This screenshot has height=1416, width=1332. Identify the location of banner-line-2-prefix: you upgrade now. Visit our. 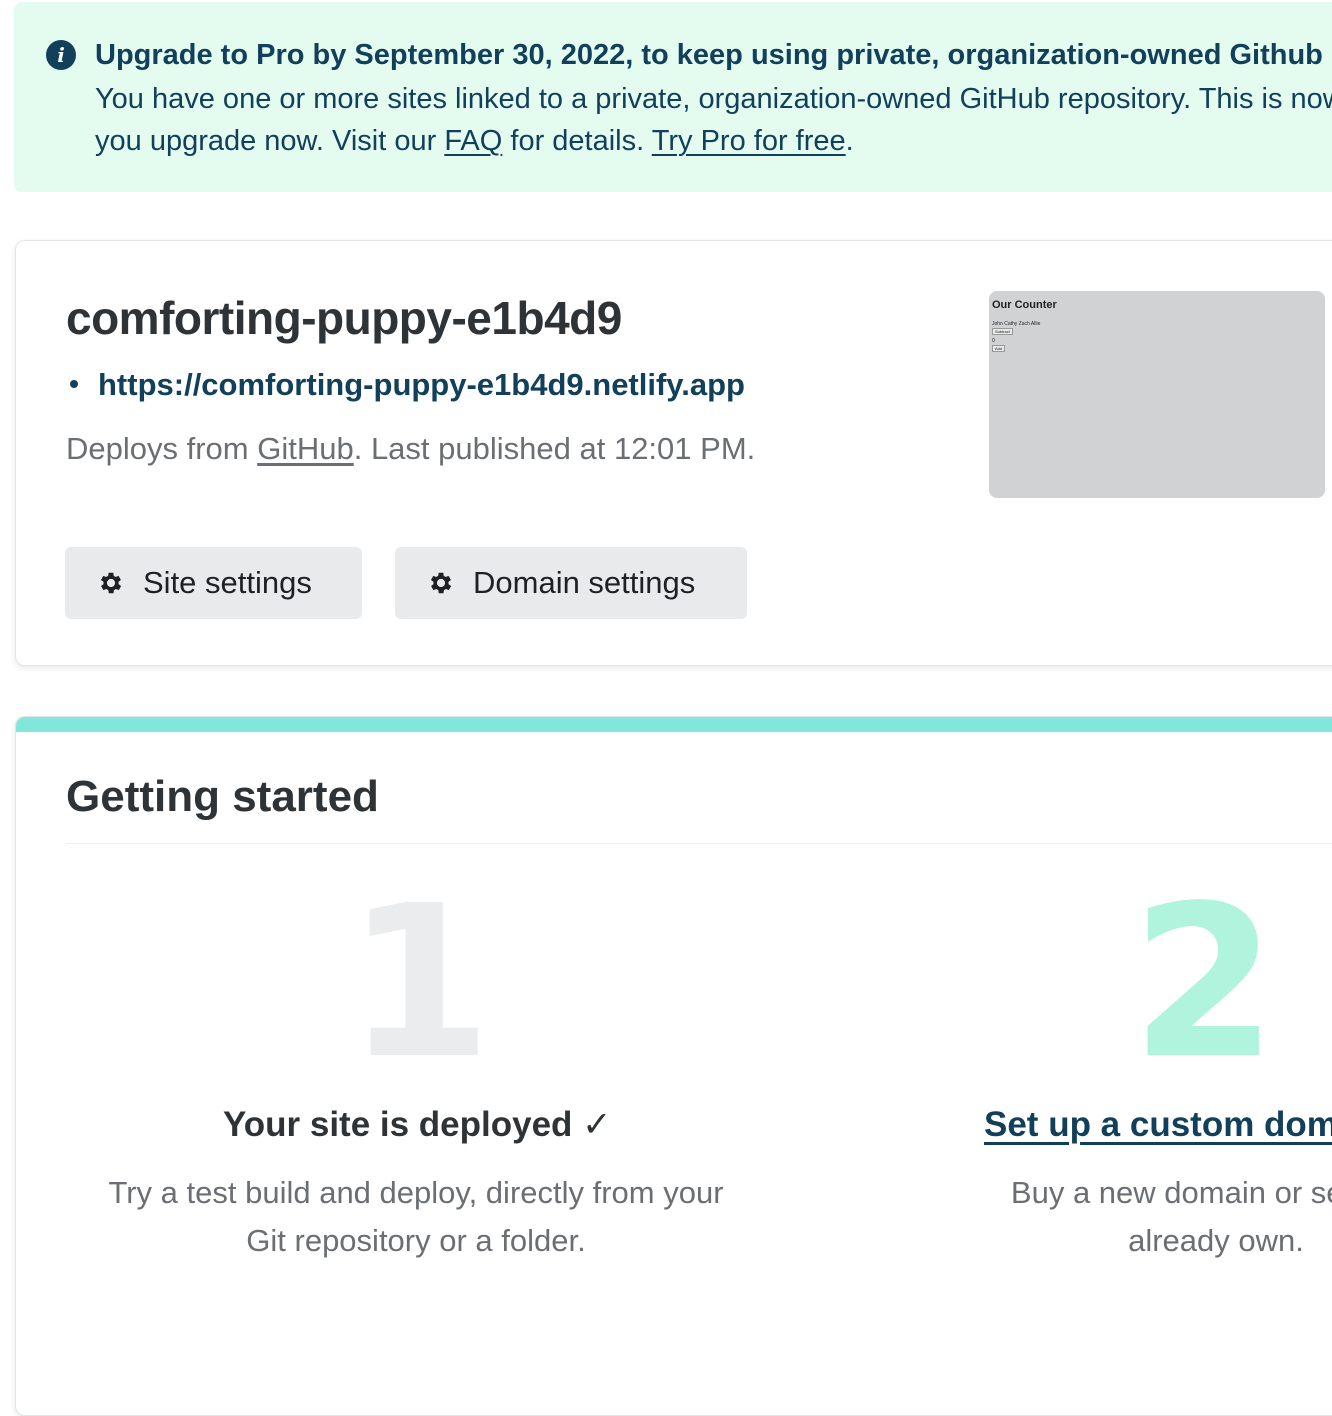
(270, 141).